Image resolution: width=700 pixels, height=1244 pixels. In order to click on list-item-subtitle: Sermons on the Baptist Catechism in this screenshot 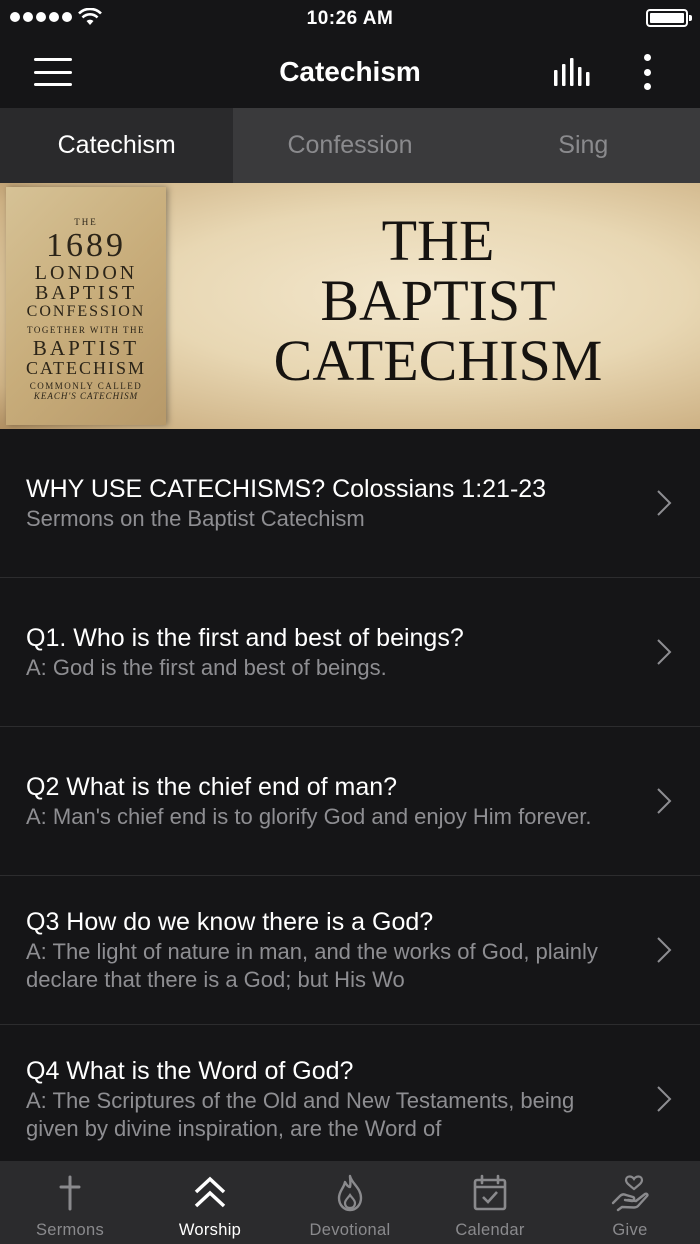, I will do `click(195, 518)`.